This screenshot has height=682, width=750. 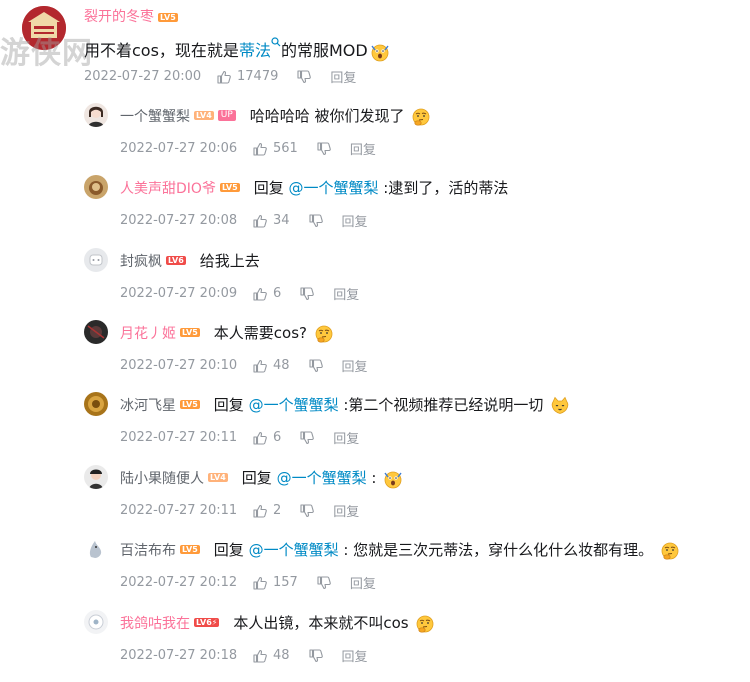 I want to click on reply-content: 回复 @一个蟹蟹梨 : 您就是三次元蒂法，穿什么化什么妆都有理。, so click(x=447, y=550).